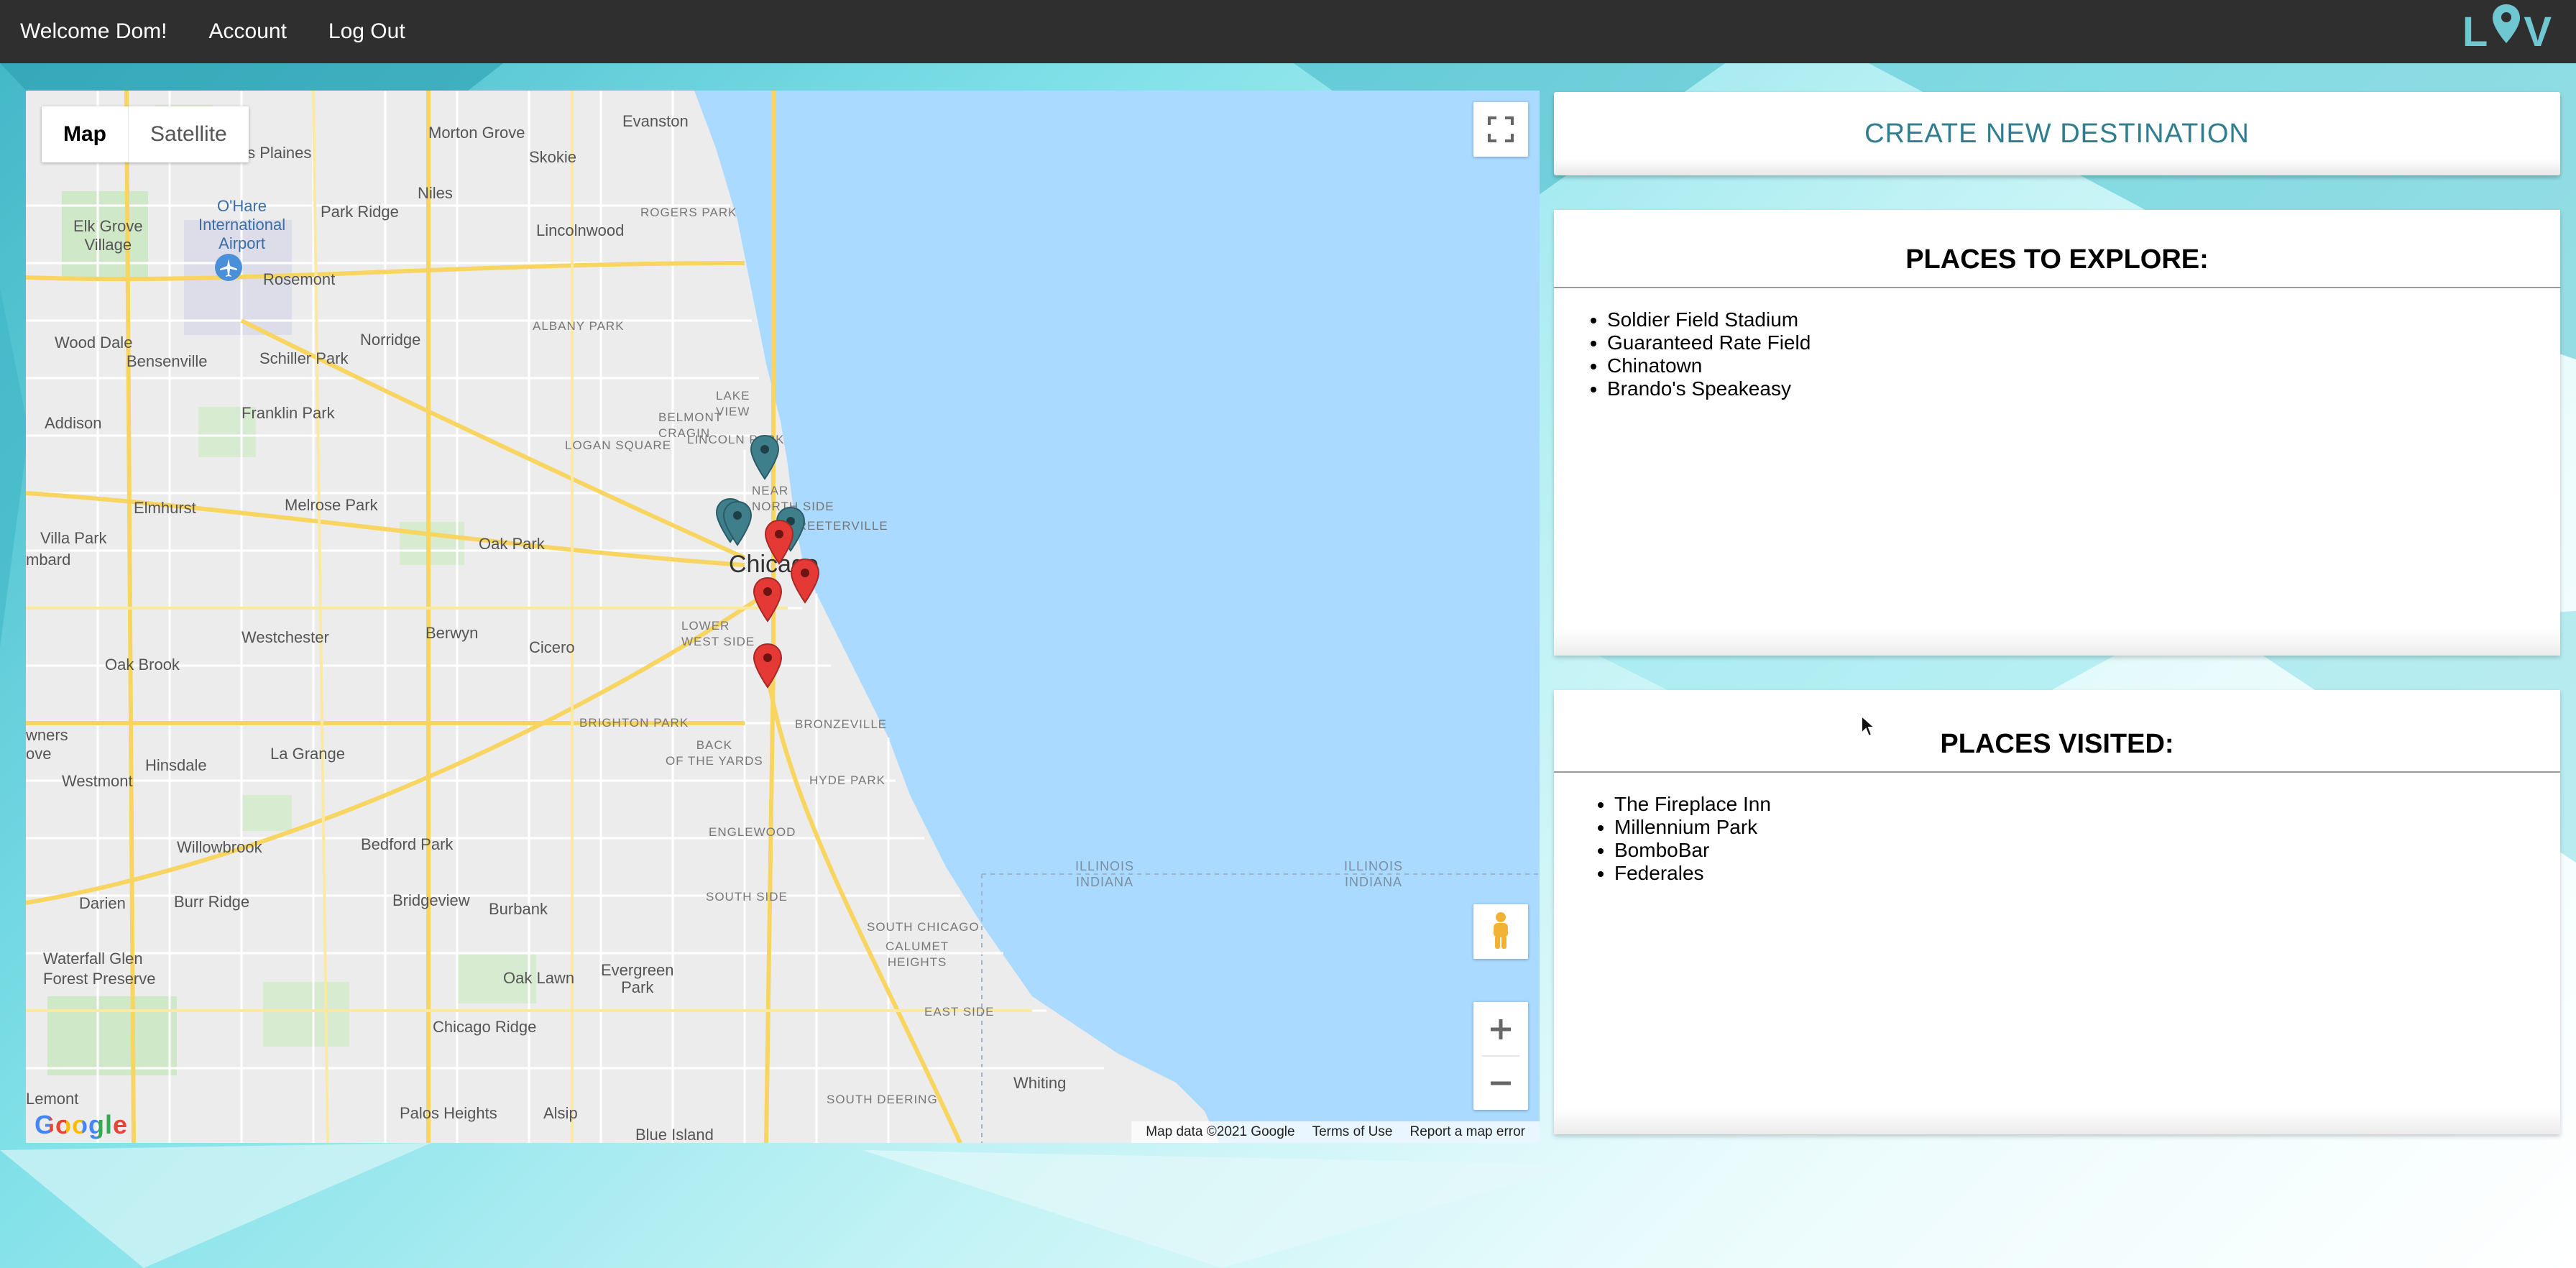 The image size is (2576, 1268). What do you see at coordinates (1220, 1131) in the screenshot?
I see `map-data-credit: Map data ©2021 Google` at bounding box center [1220, 1131].